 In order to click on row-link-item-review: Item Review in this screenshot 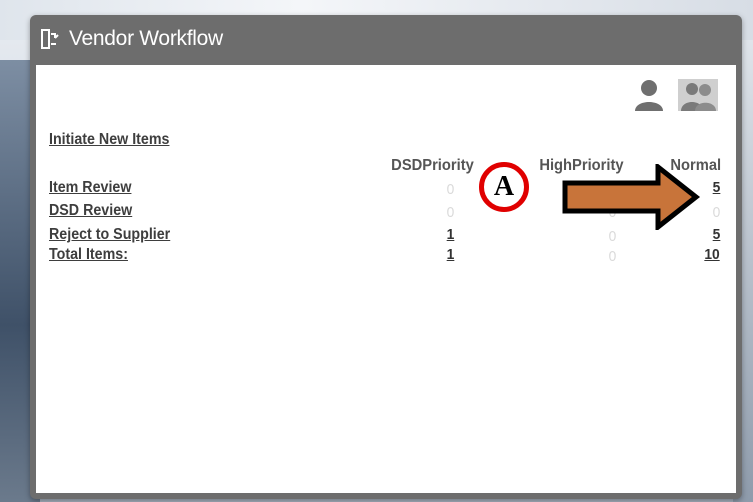, I will do `click(90, 188)`.